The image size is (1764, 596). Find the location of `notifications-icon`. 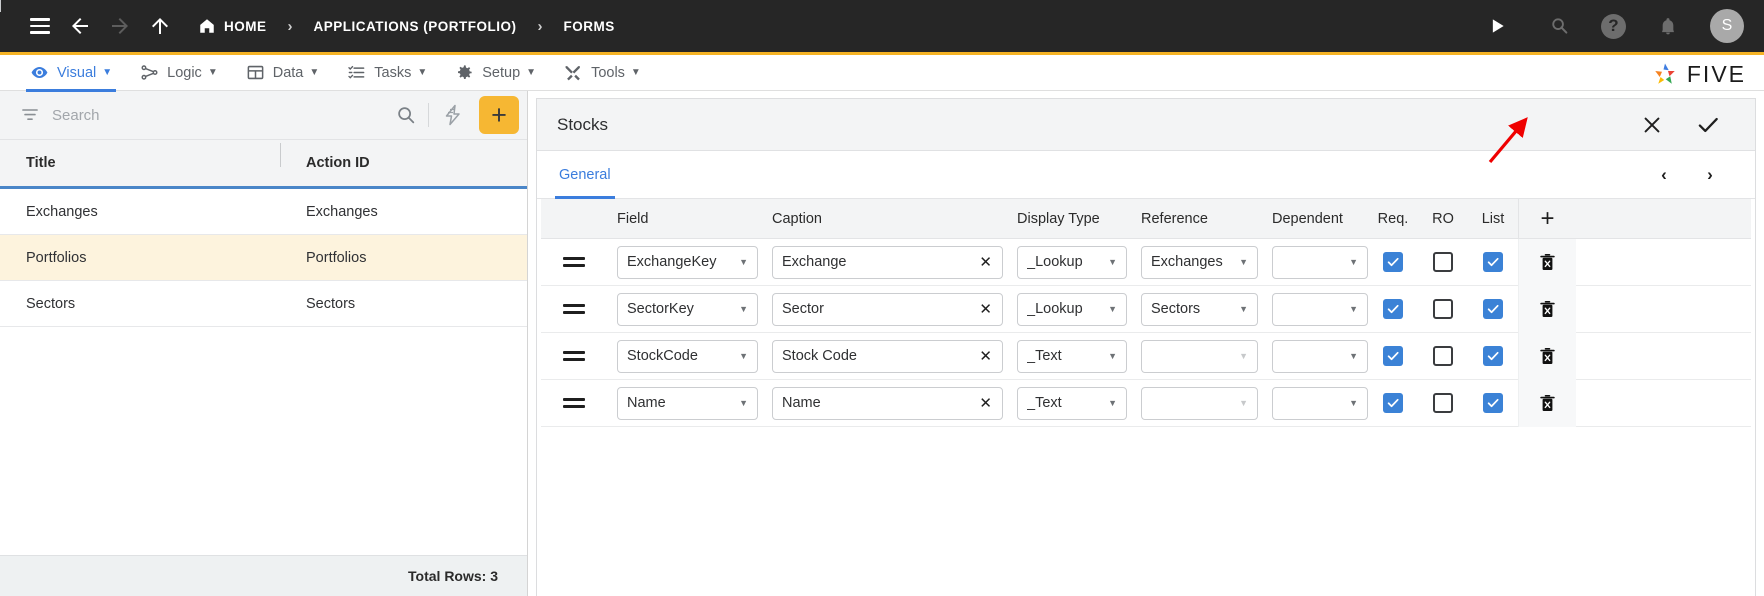

notifications-icon is located at coordinates (1668, 26).